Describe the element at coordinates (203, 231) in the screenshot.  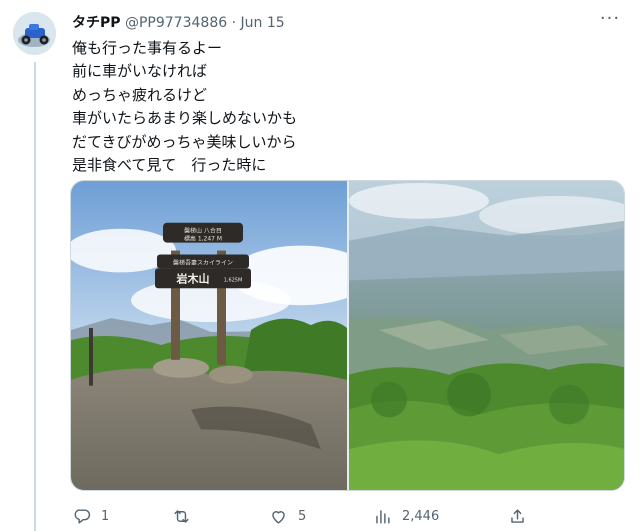
I see `sign-top-text: 磐梯山 八合目` at that location.